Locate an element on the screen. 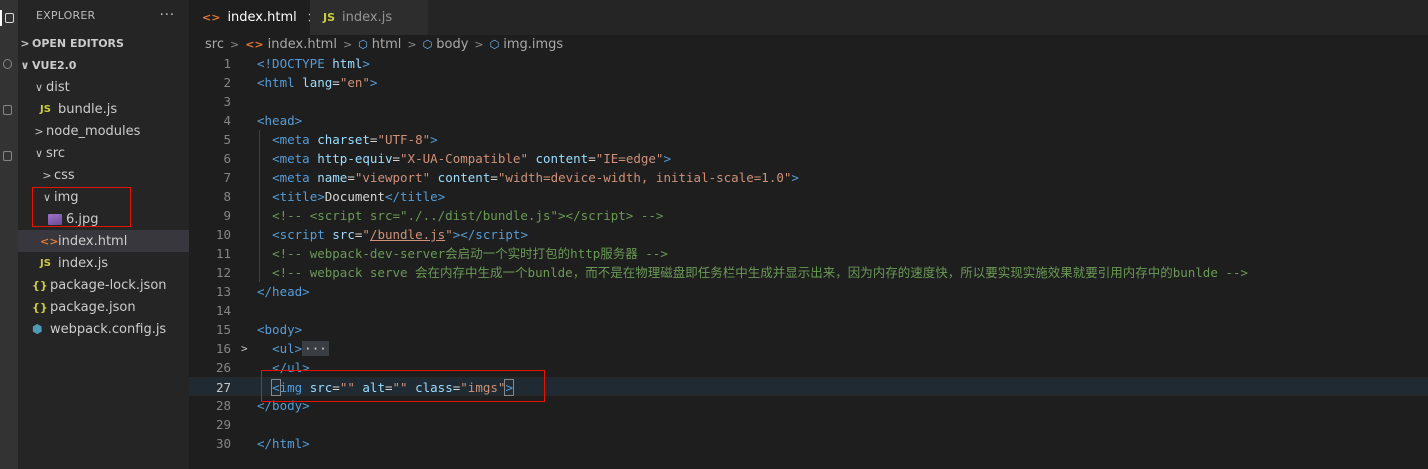 This screenshot has width=1428, height=469. line-number: 4 is located at coordinates (227, 120).